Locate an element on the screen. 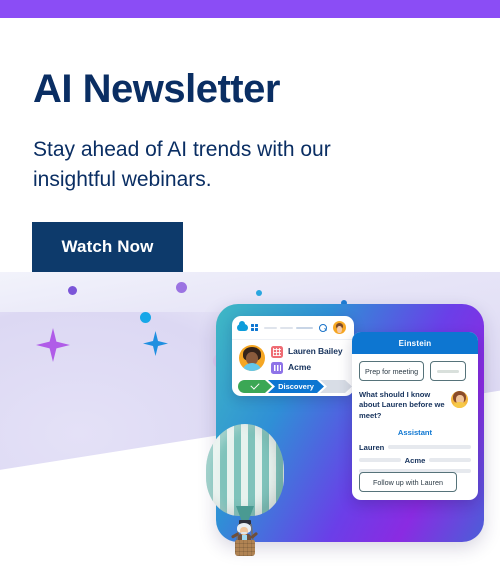 Image resolution: width=500 pixels, height=575 pixels. answer-keyword-acme: Acme is located at coordinates (415, 460).